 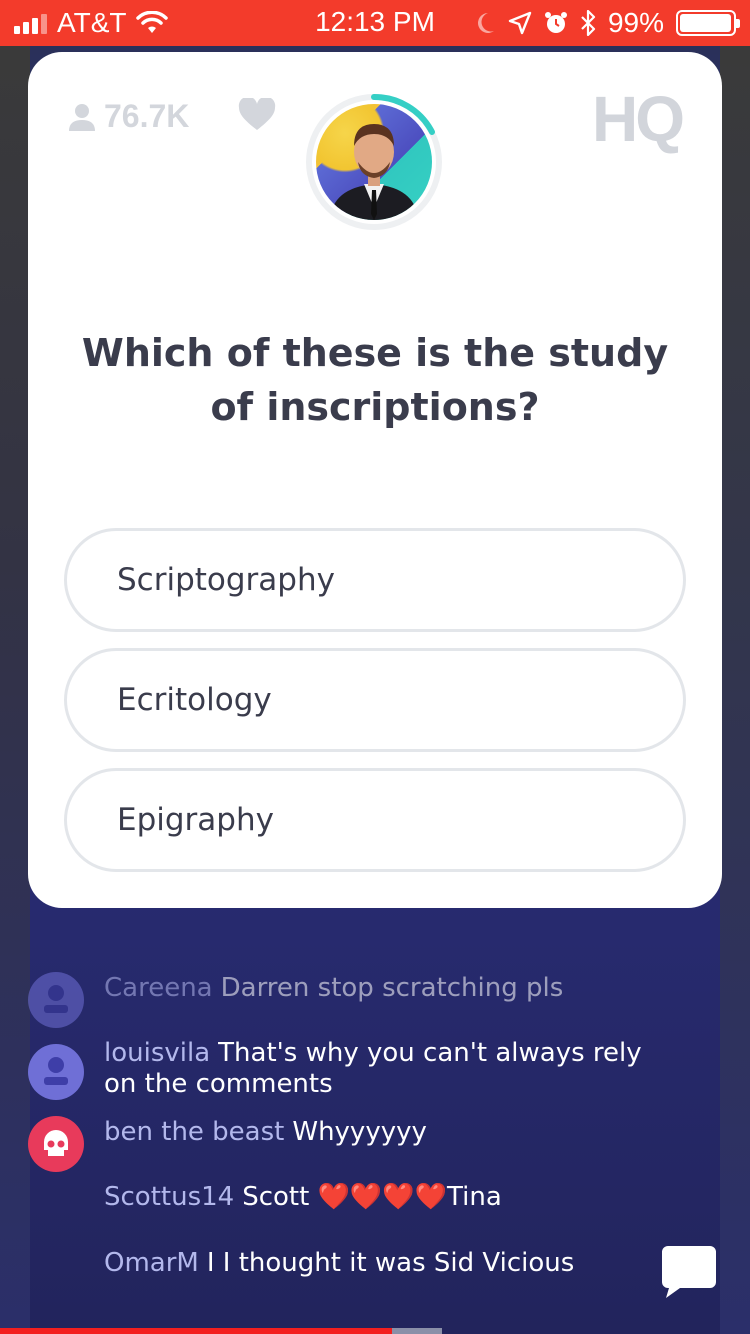 What do you see at coordinates (375, 700) in the screenshot?
I see `answer-option-2: Ecritology` at bounding box center [375, 700].